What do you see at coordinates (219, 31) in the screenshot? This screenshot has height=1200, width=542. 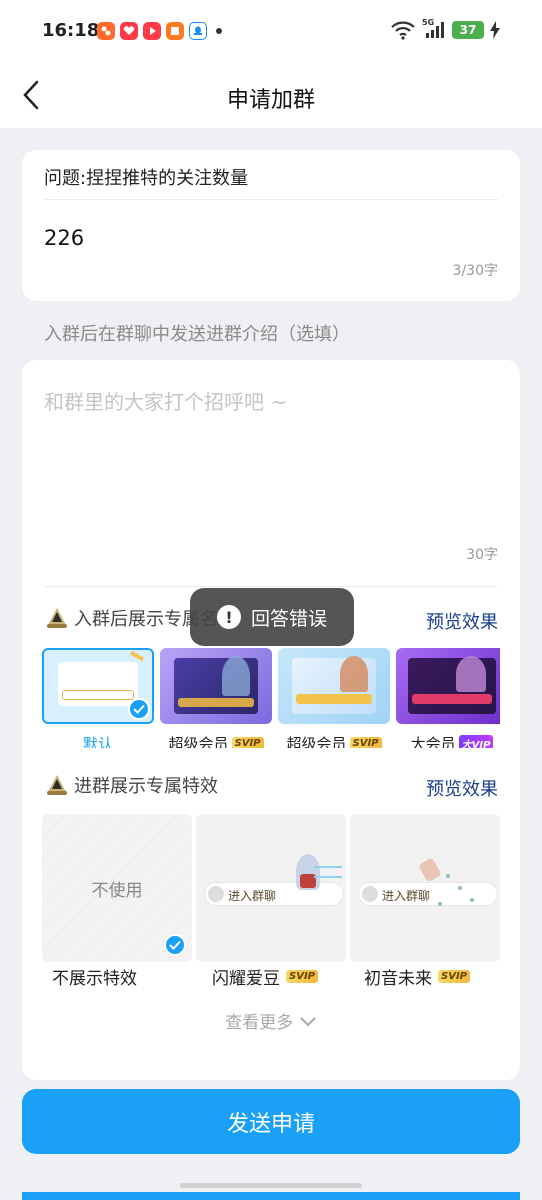 I see `more-notifications-icon` at bounding box center [219, 31].